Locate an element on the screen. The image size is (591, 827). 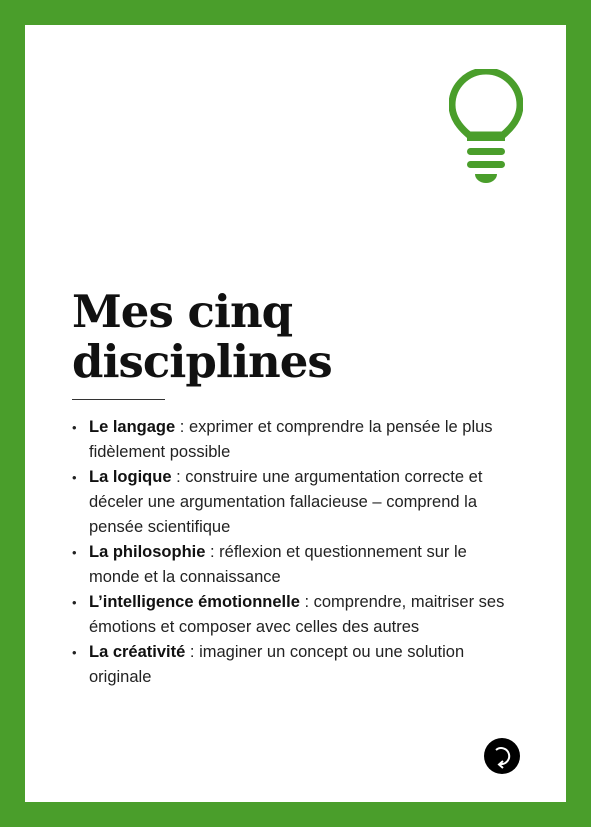
item-term: La créativité is located at coordinates (137, 652).